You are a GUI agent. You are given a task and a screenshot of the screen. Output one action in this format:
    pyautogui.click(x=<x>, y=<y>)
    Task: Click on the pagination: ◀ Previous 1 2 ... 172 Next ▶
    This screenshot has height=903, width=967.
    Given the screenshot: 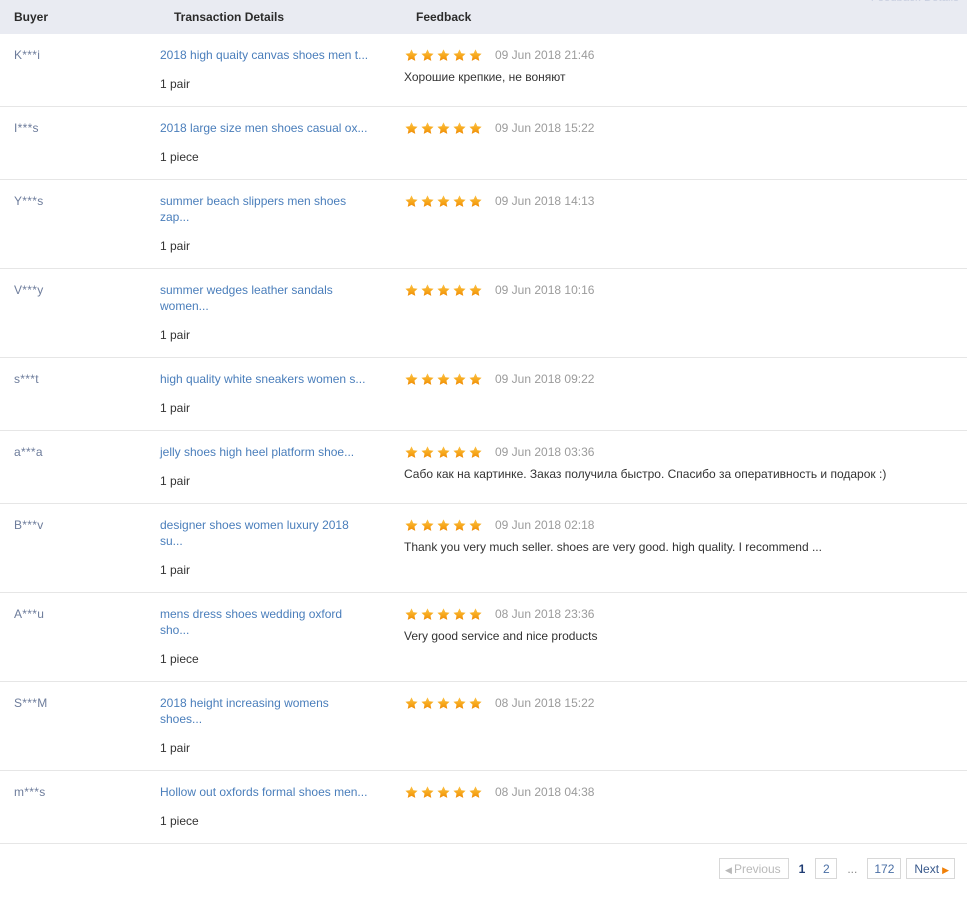 What is the action you would take?
    pyautogui.click(x=837, y=868)
    